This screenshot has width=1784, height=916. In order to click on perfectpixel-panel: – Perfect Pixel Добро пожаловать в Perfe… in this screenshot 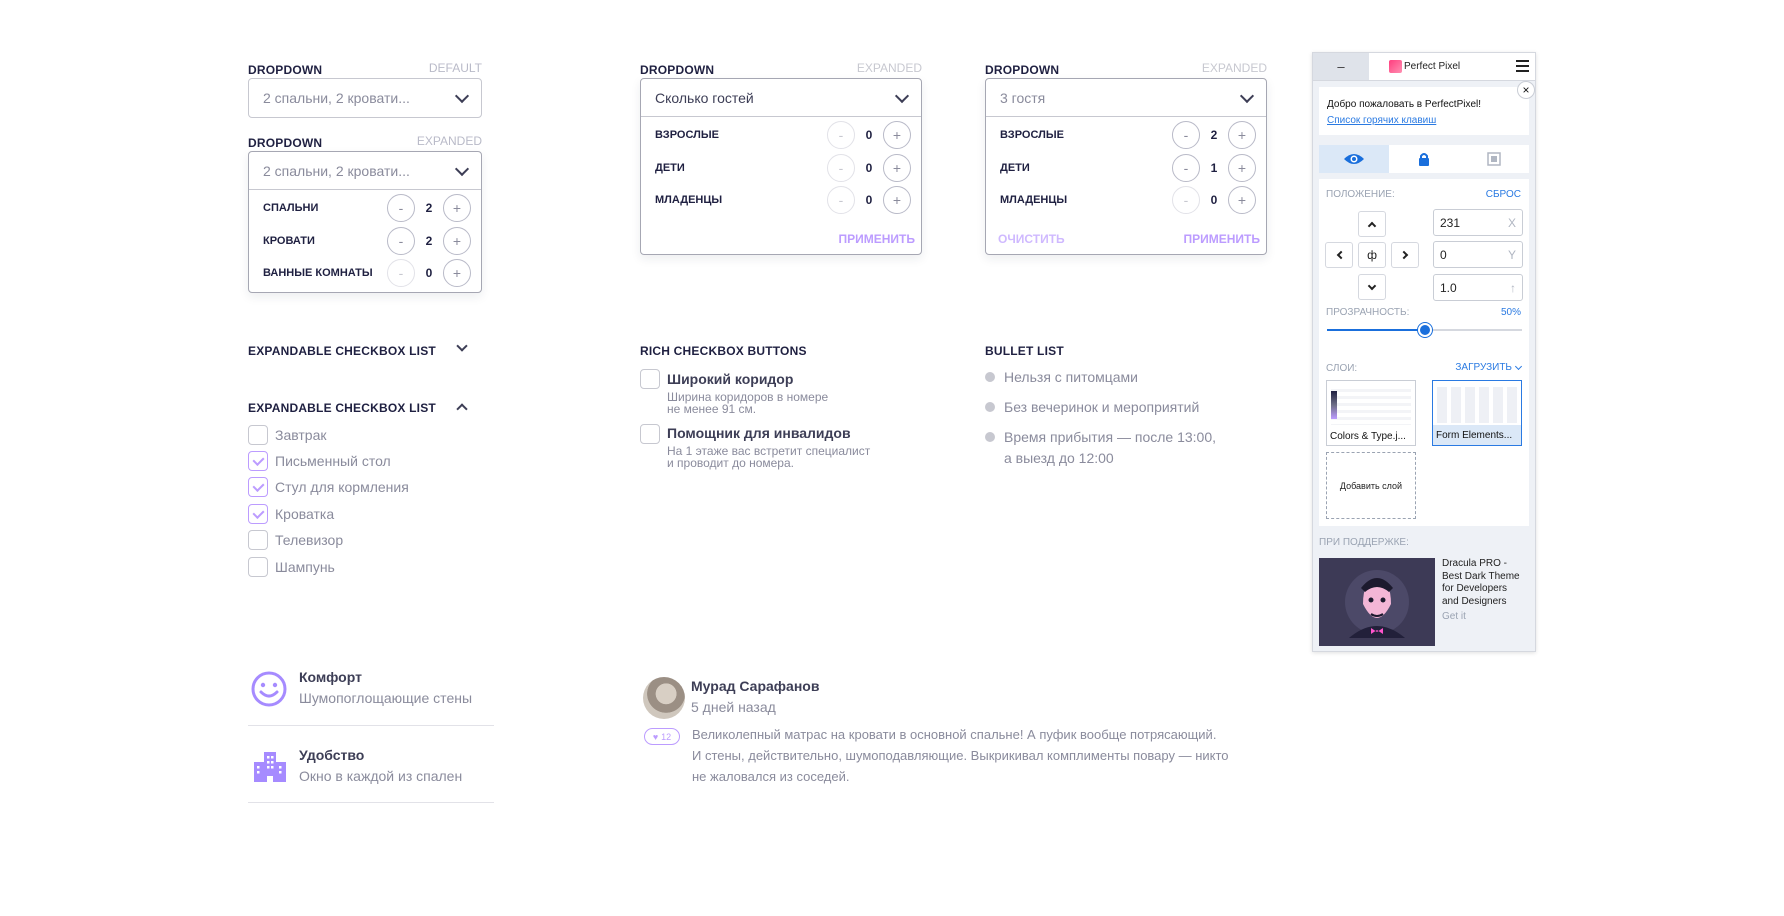, I will do `click(1424, 352)`.